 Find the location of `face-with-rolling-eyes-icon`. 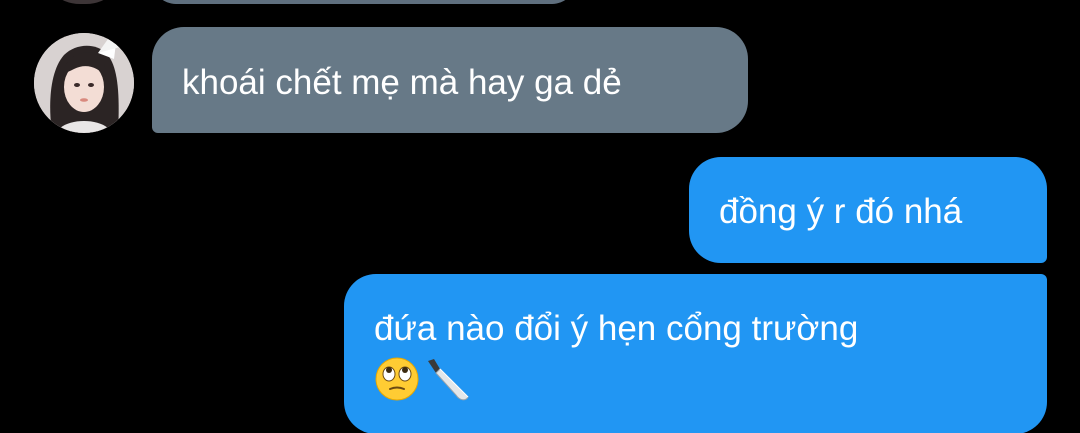

face-with-rolling-eyes-icon is located at coordinates (397, 379).